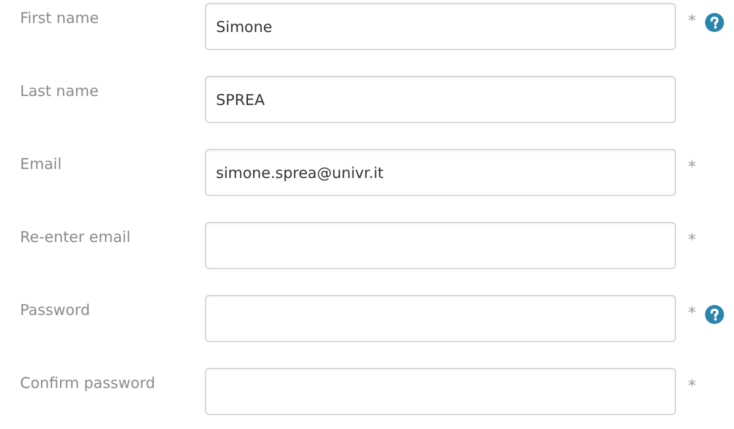 The height and width of the screenshot is (429, 734). I want to click on input-field: Simone, so click(440, 26).